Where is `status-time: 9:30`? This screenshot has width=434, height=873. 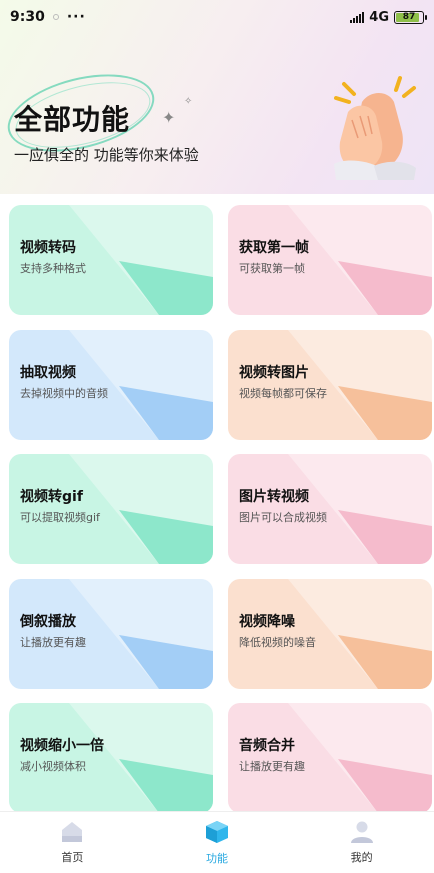
status-time: 9:30 is located at coordinates (27, 17).